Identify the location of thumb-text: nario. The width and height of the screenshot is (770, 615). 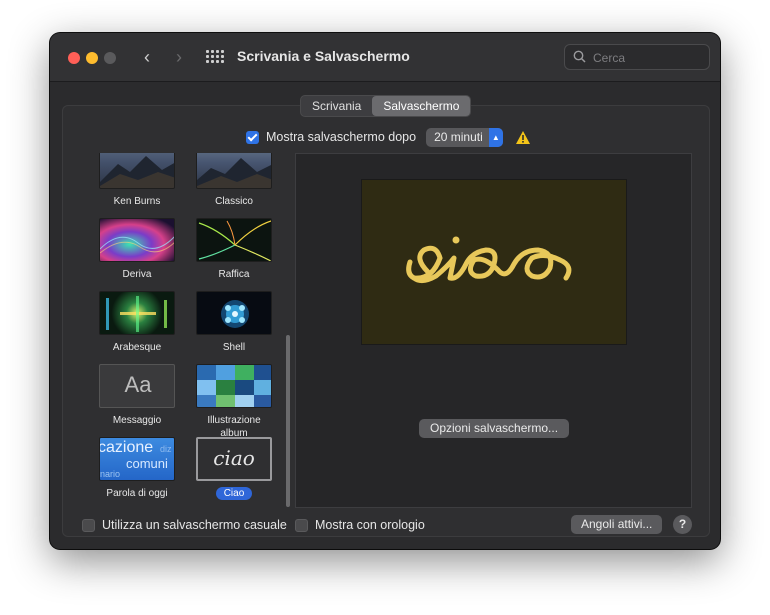
(110, 474).